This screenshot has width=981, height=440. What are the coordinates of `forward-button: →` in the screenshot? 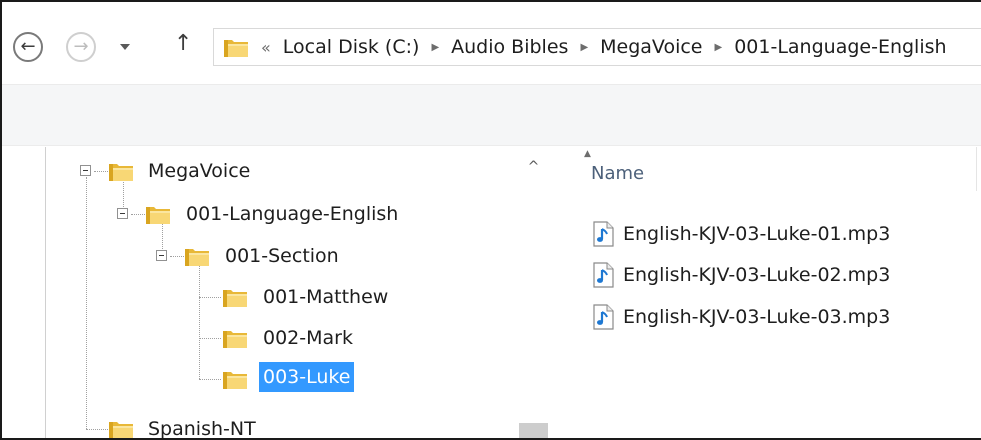 It's located at (81, 47).